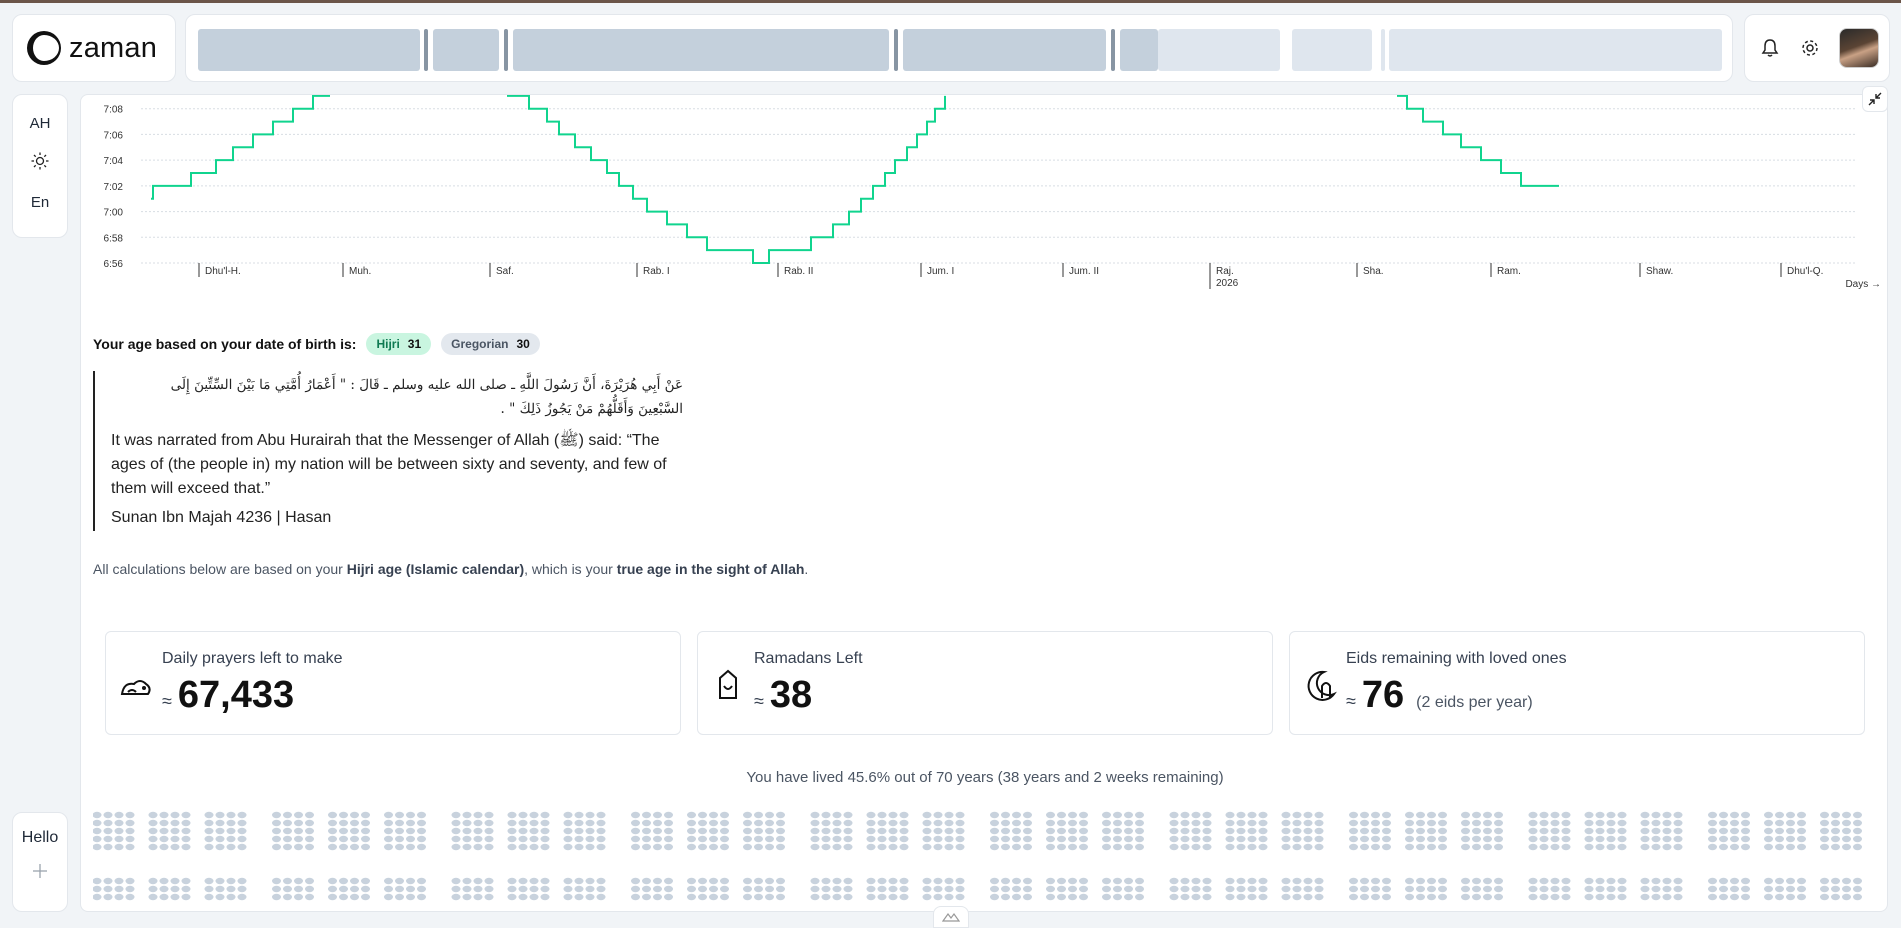  I want to click on profile-greeting: Hello, so click(40, 838).